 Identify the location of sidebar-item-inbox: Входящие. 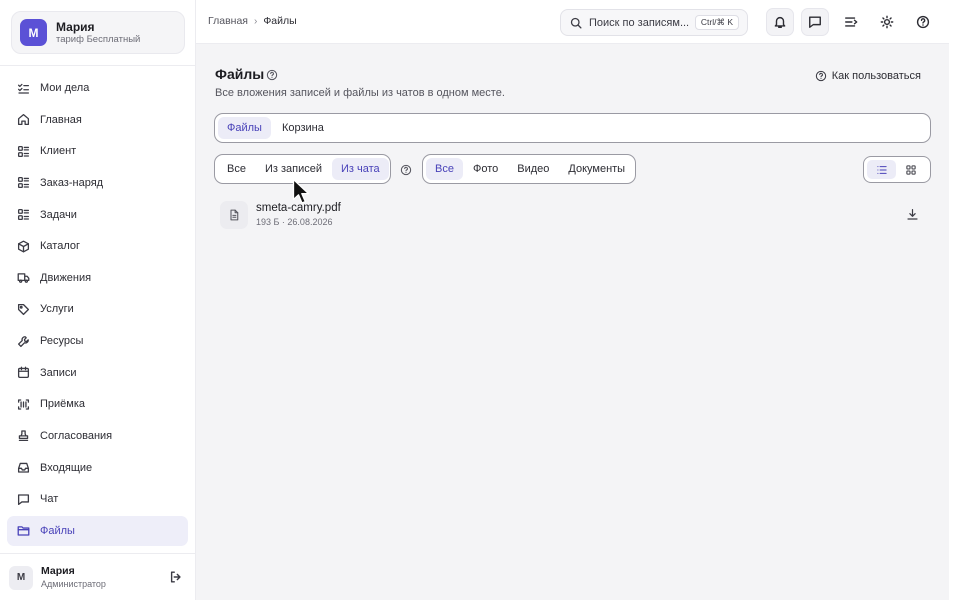
(97, 468).